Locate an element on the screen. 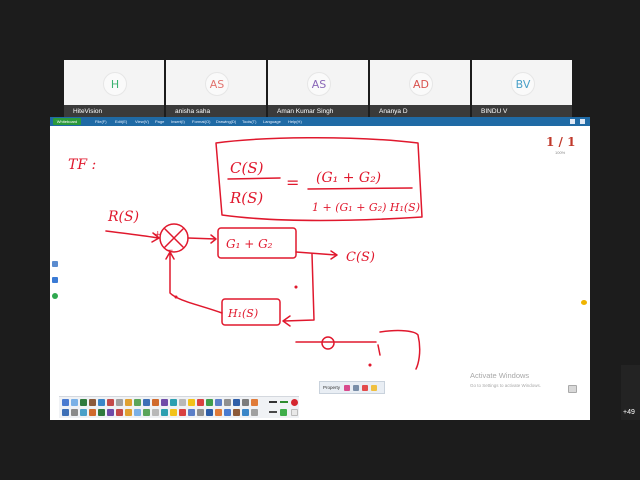 The height and width of the screenshot is (480, 640). fraction-bar-left is located at coordinates (254, 178).